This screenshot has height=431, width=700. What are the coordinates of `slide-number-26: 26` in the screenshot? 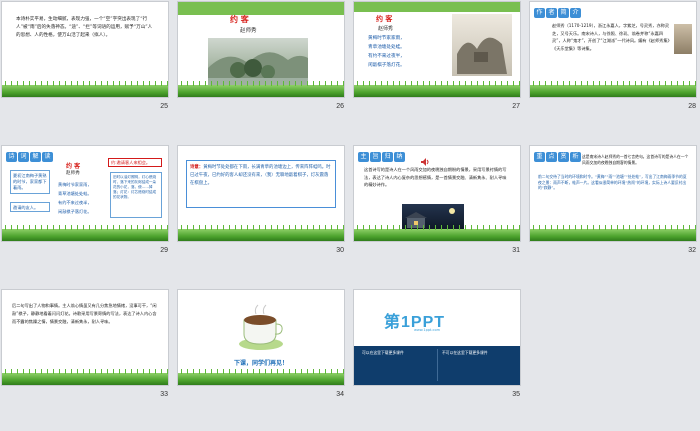 It's located at (340, 106).